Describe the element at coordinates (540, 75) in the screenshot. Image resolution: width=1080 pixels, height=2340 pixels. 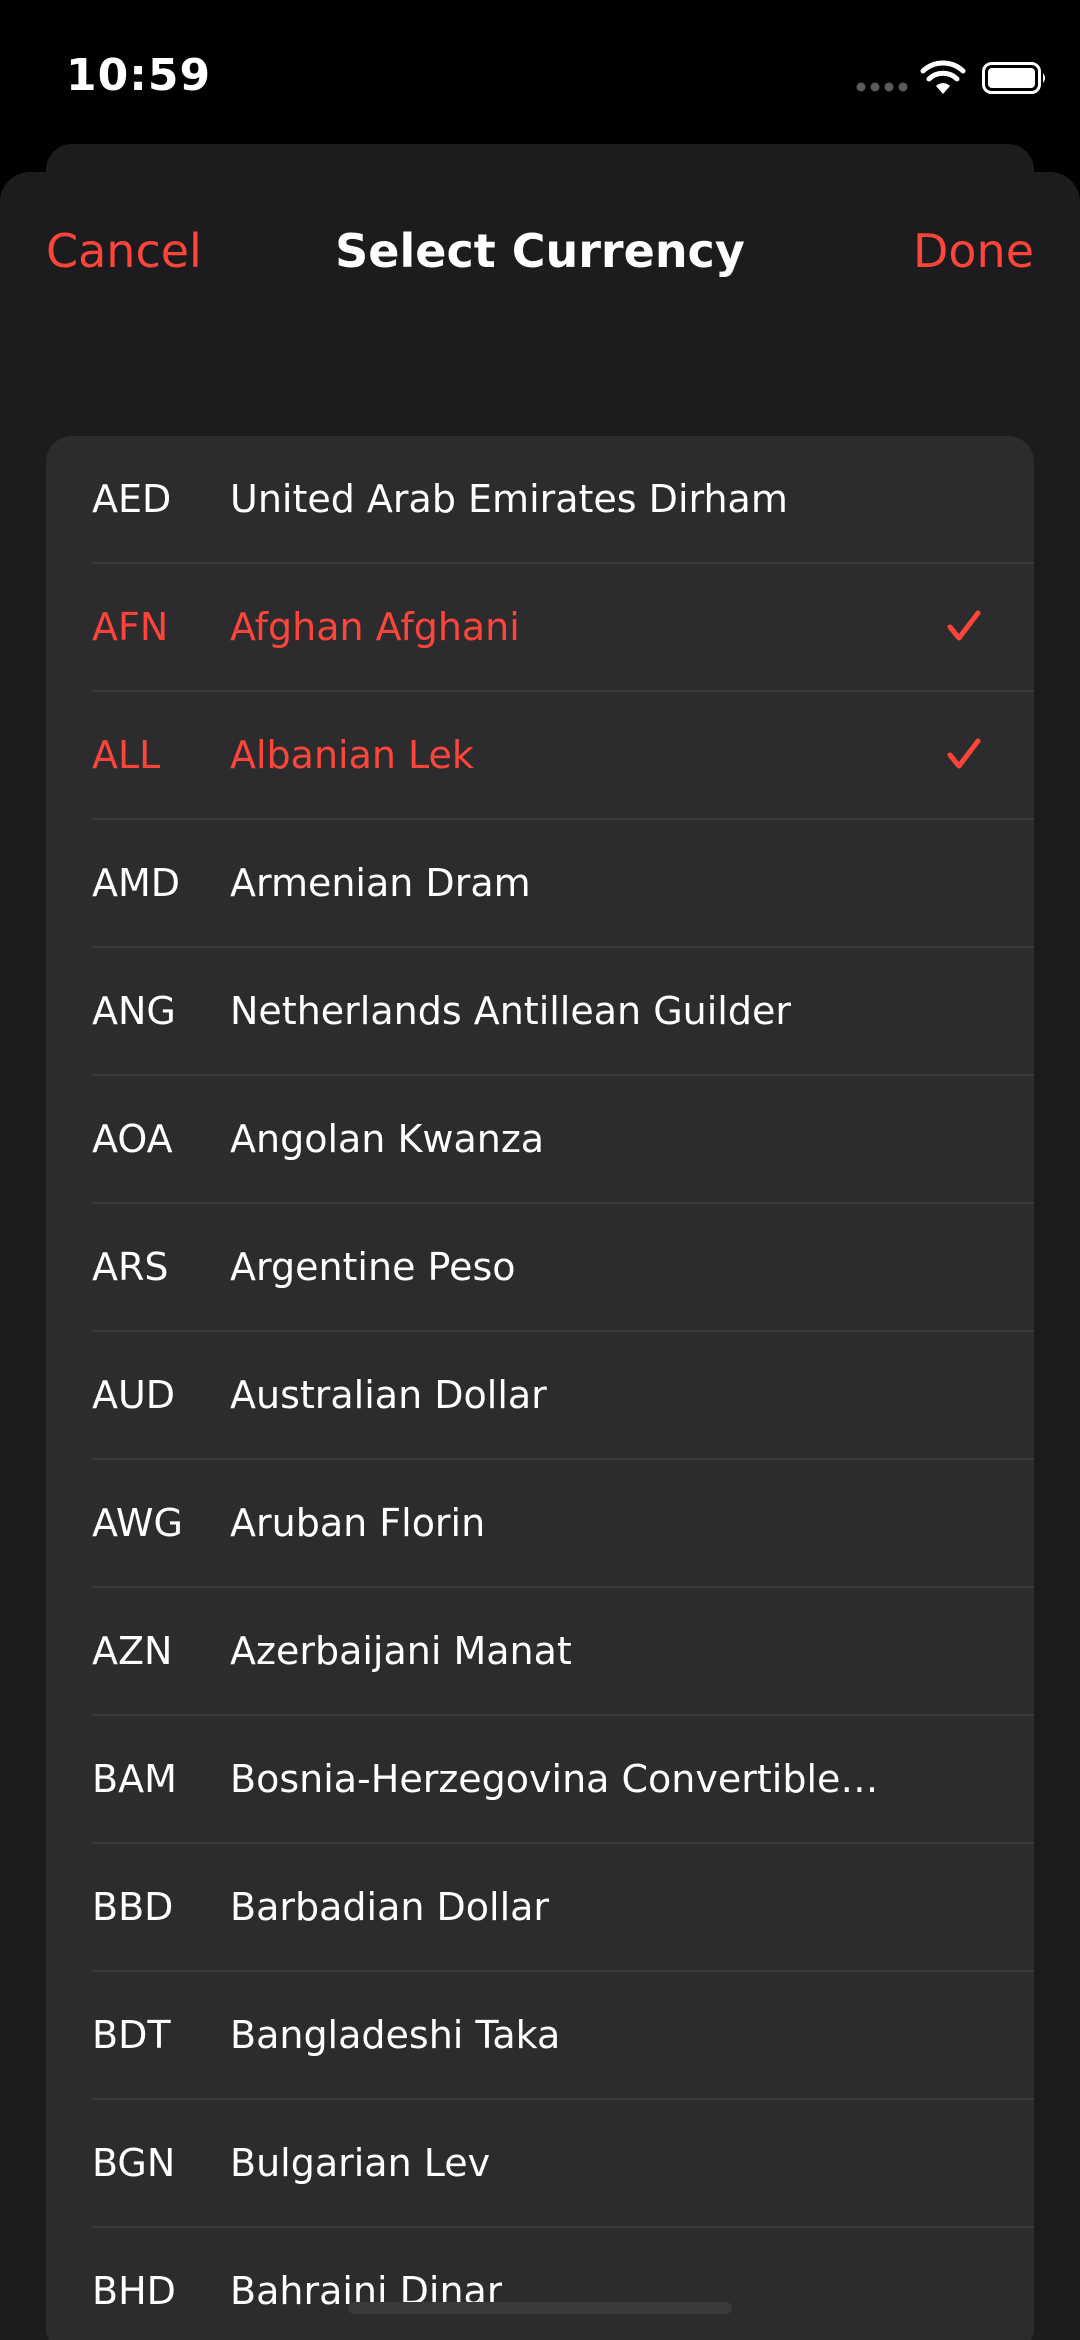
I see `status-bar: 10:59` at that location.